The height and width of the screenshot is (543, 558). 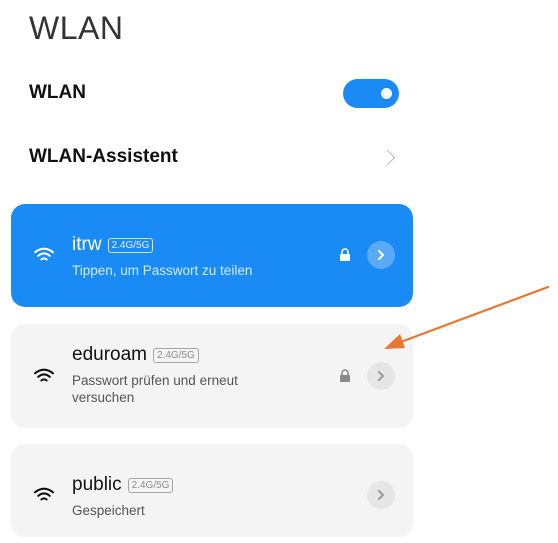 What do you see at coordinates (214, 93) in the screenshot?
I see `wlan-toggle-row: WLAN` at bounding box center [214, 93].